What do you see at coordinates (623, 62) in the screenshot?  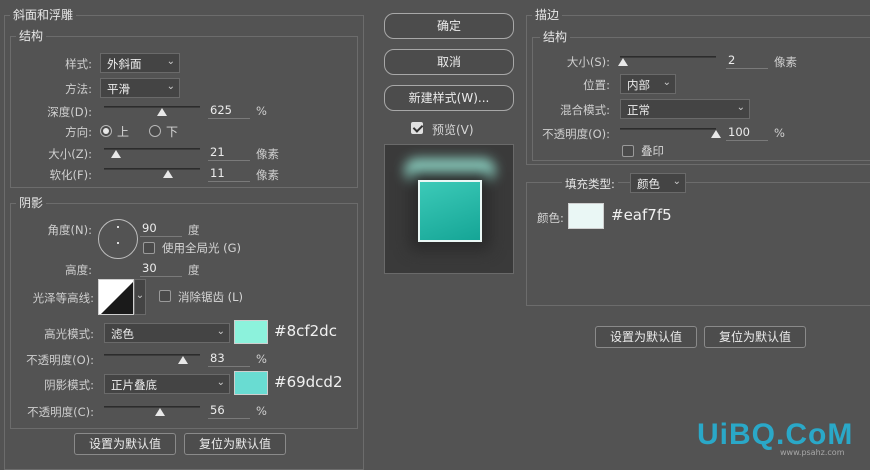 I see `stroke-size-thumb` at bounding box center [623, 62].